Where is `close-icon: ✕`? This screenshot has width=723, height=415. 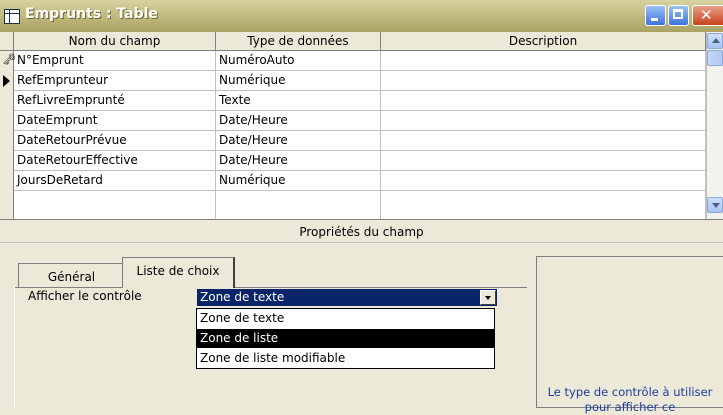
close-icon: ✕ is located at coordinates (706, 15).